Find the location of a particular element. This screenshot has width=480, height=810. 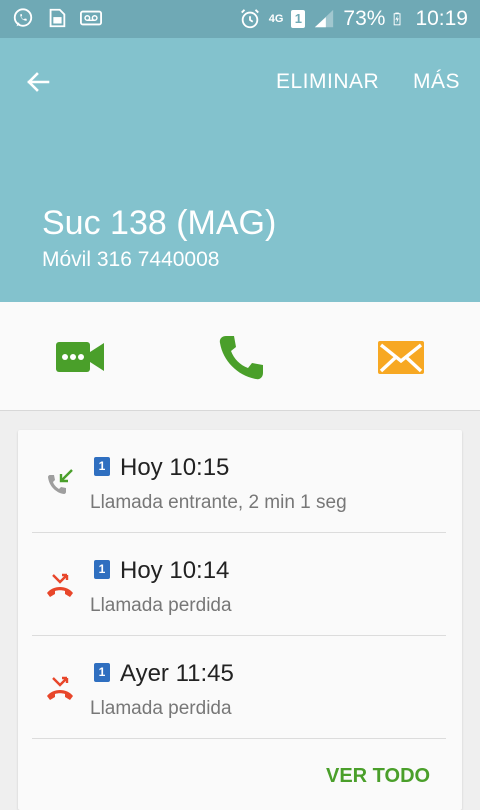

contact-number: Móvil 316 7440008 is located at coordinates (131, 259).